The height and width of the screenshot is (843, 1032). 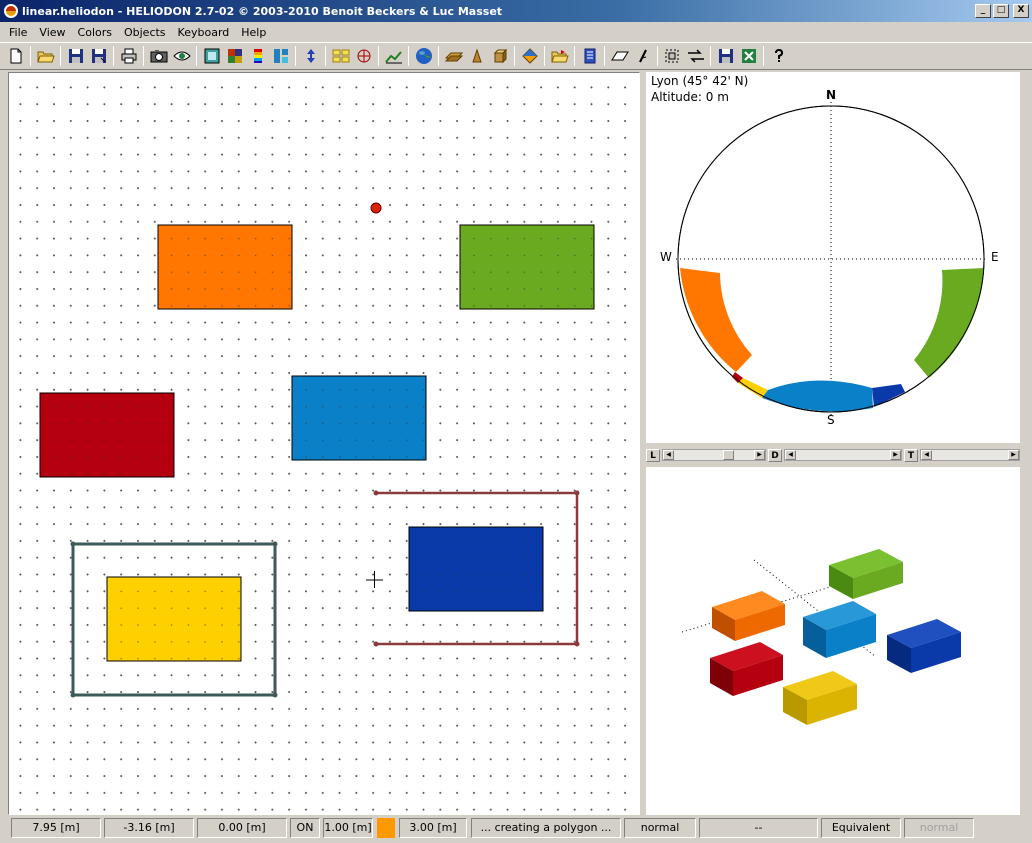 What do you see at coordinates (728, 455) in the screenshot?
I see `latitude-slider-thumb` at bounding box center [728, 455].